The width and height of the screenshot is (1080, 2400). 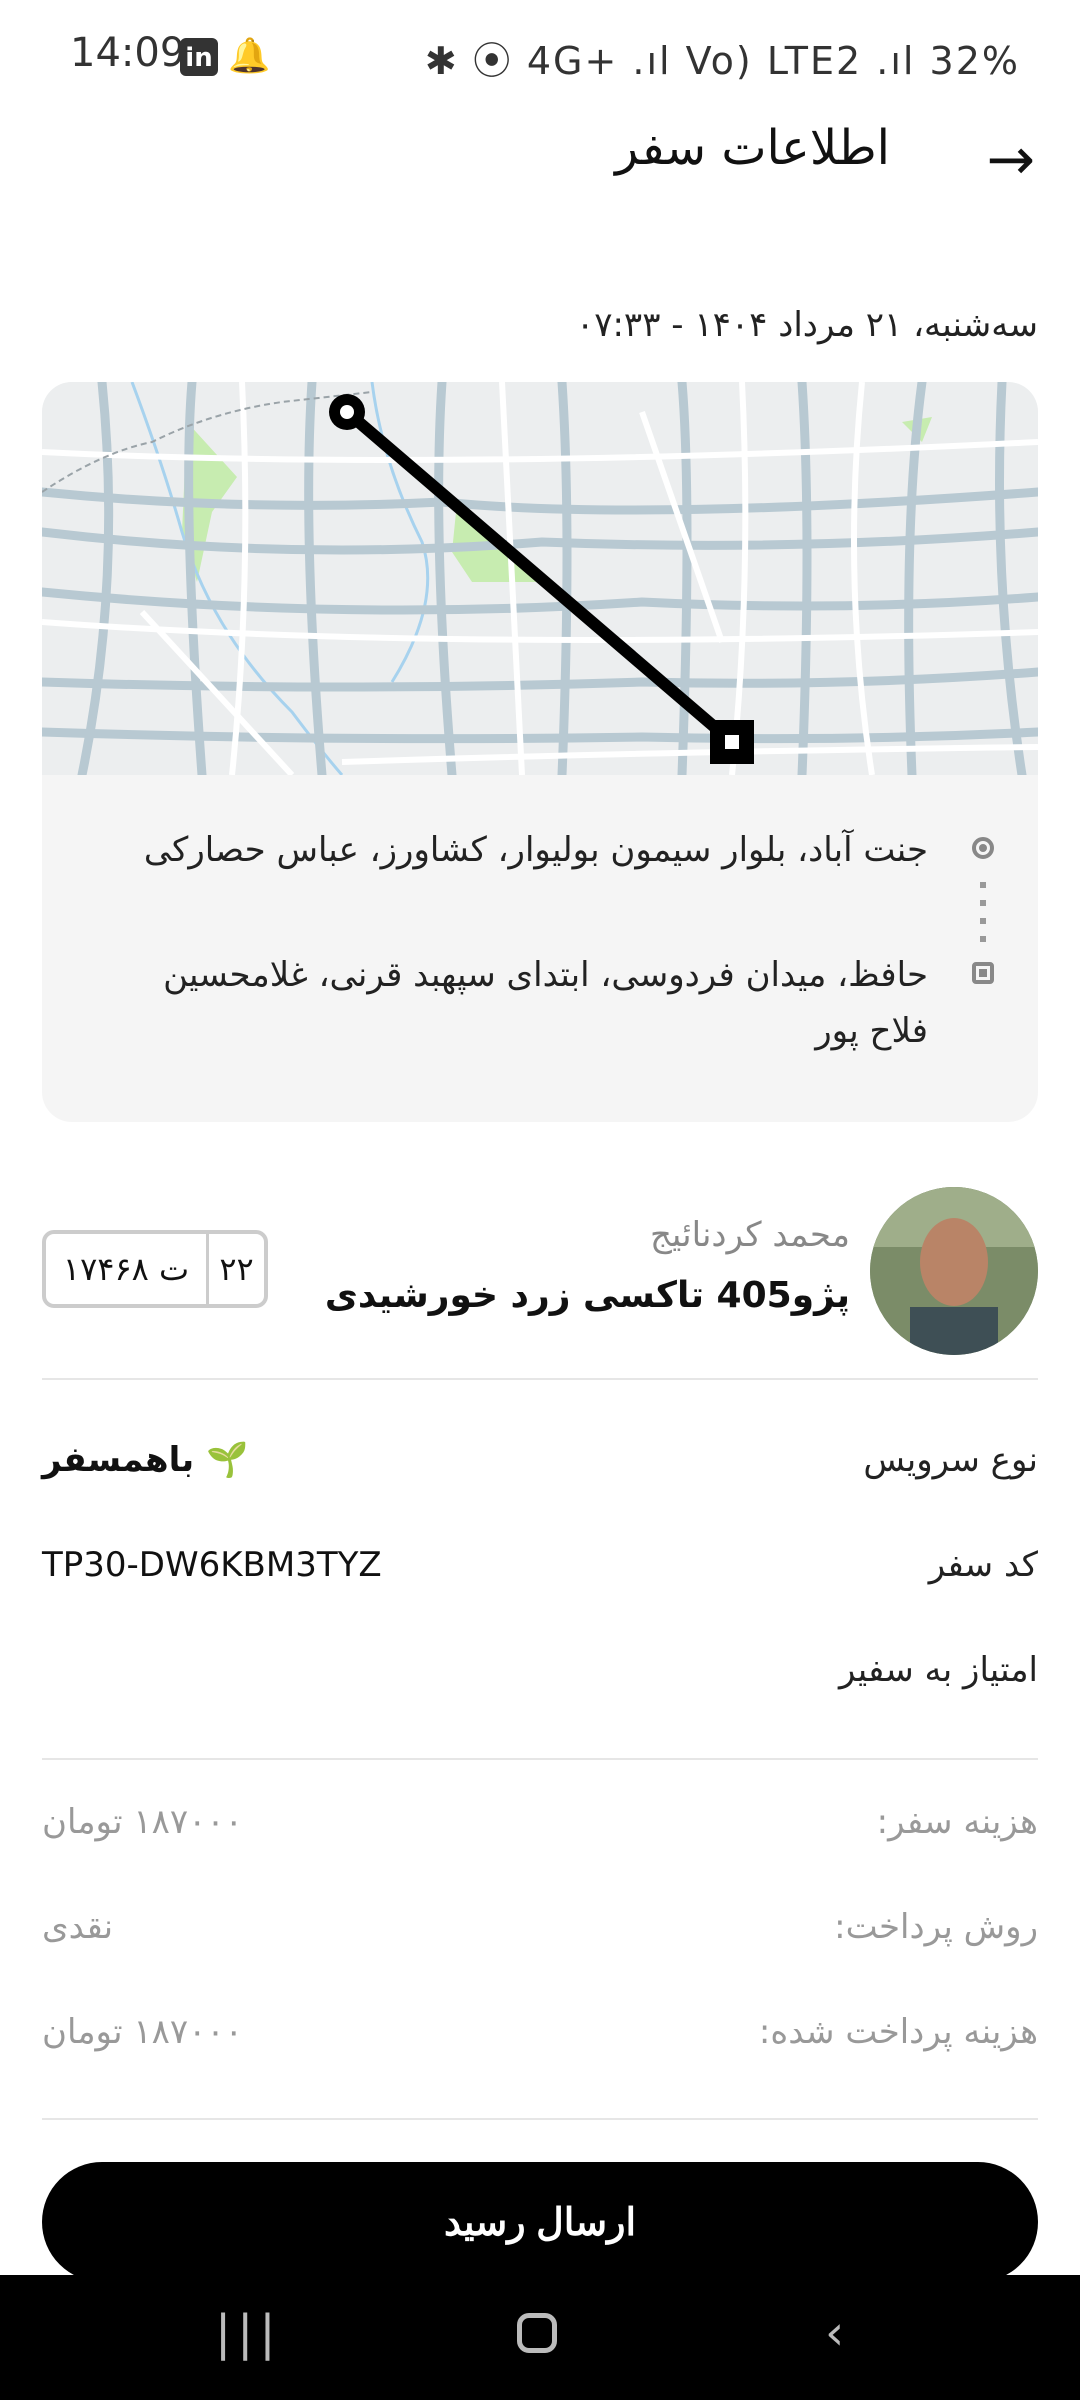 I want to click on fare-value: ۱۸۷۰۰۰ تومان, so click(x=142, y=1822).